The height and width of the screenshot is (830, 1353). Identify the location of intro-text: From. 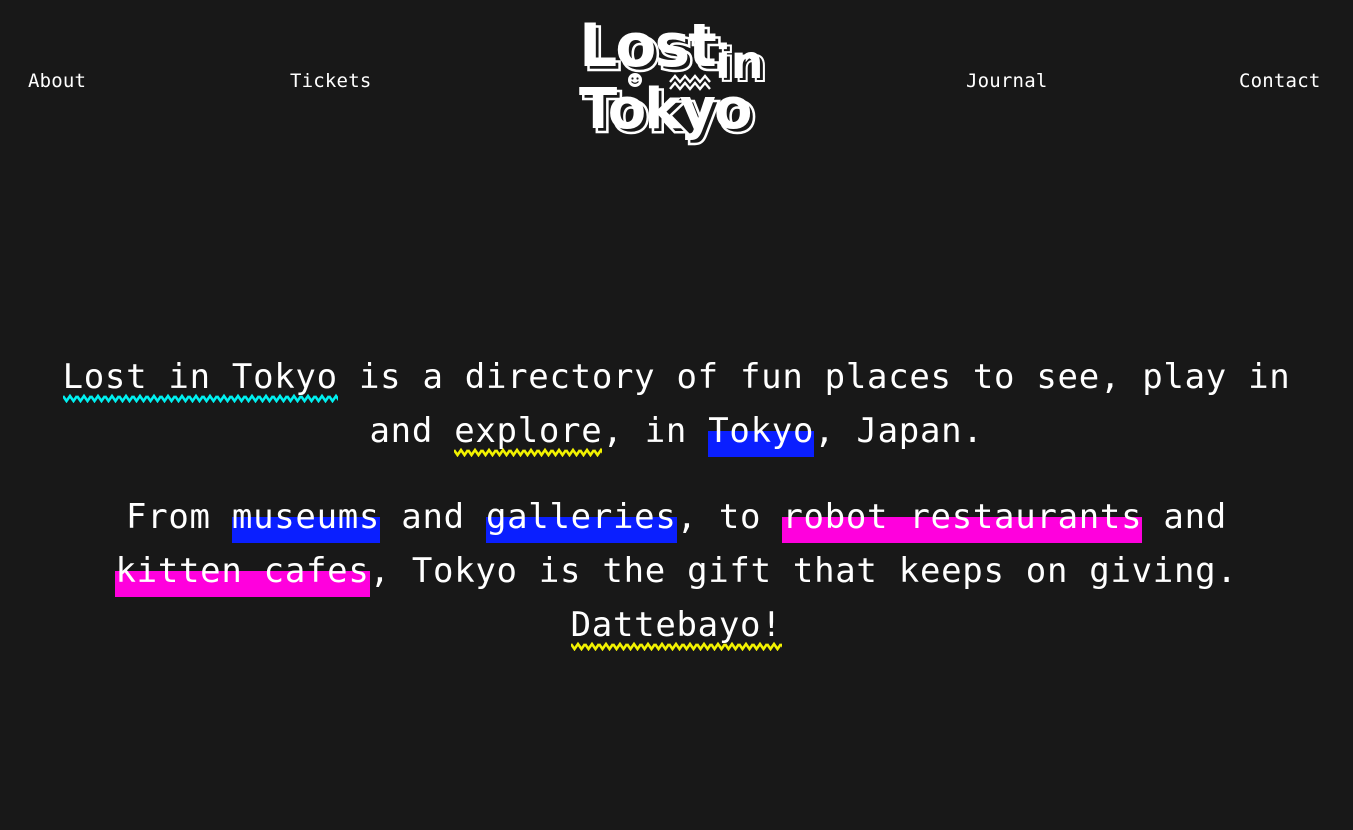
(179, 517).